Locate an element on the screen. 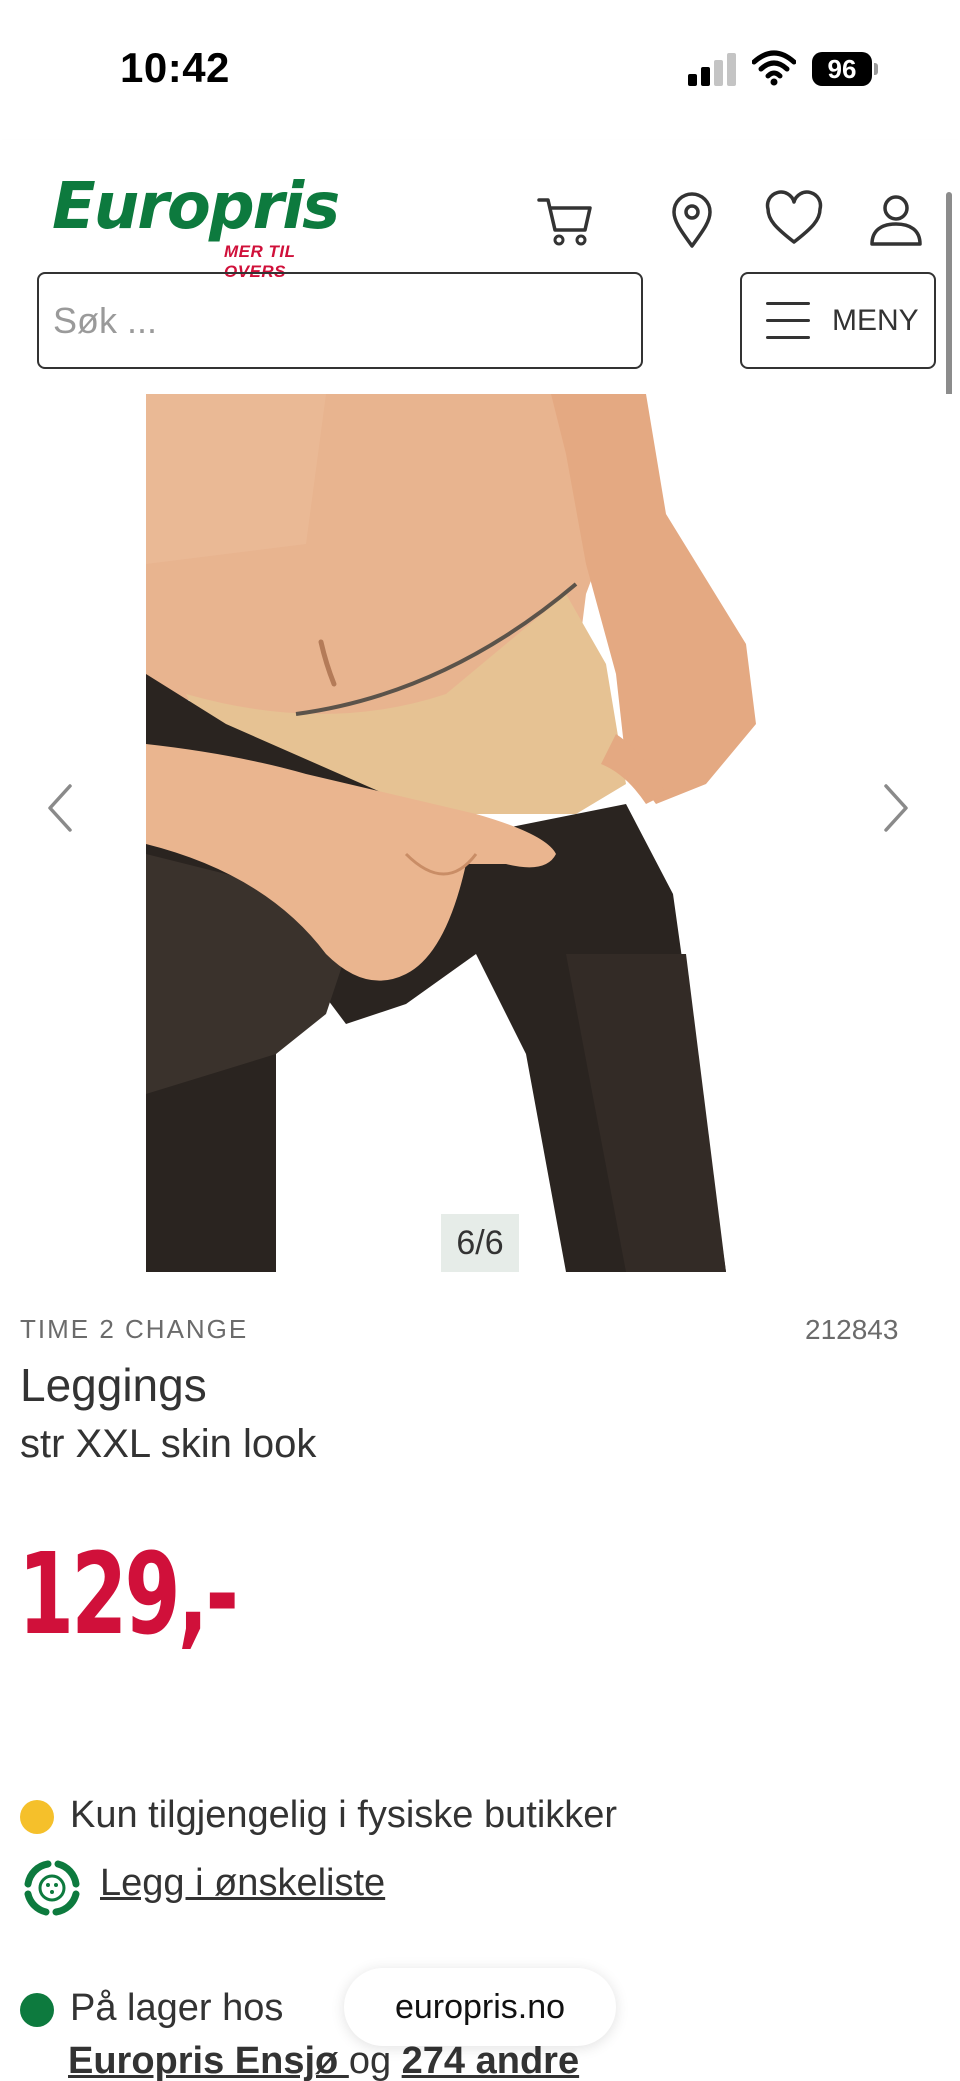 The width and height of the screenshot is (960, 2081). availability-physical-row: Kun tilgjengelig i fysiske butikker is located at coordinates (318, 1815).